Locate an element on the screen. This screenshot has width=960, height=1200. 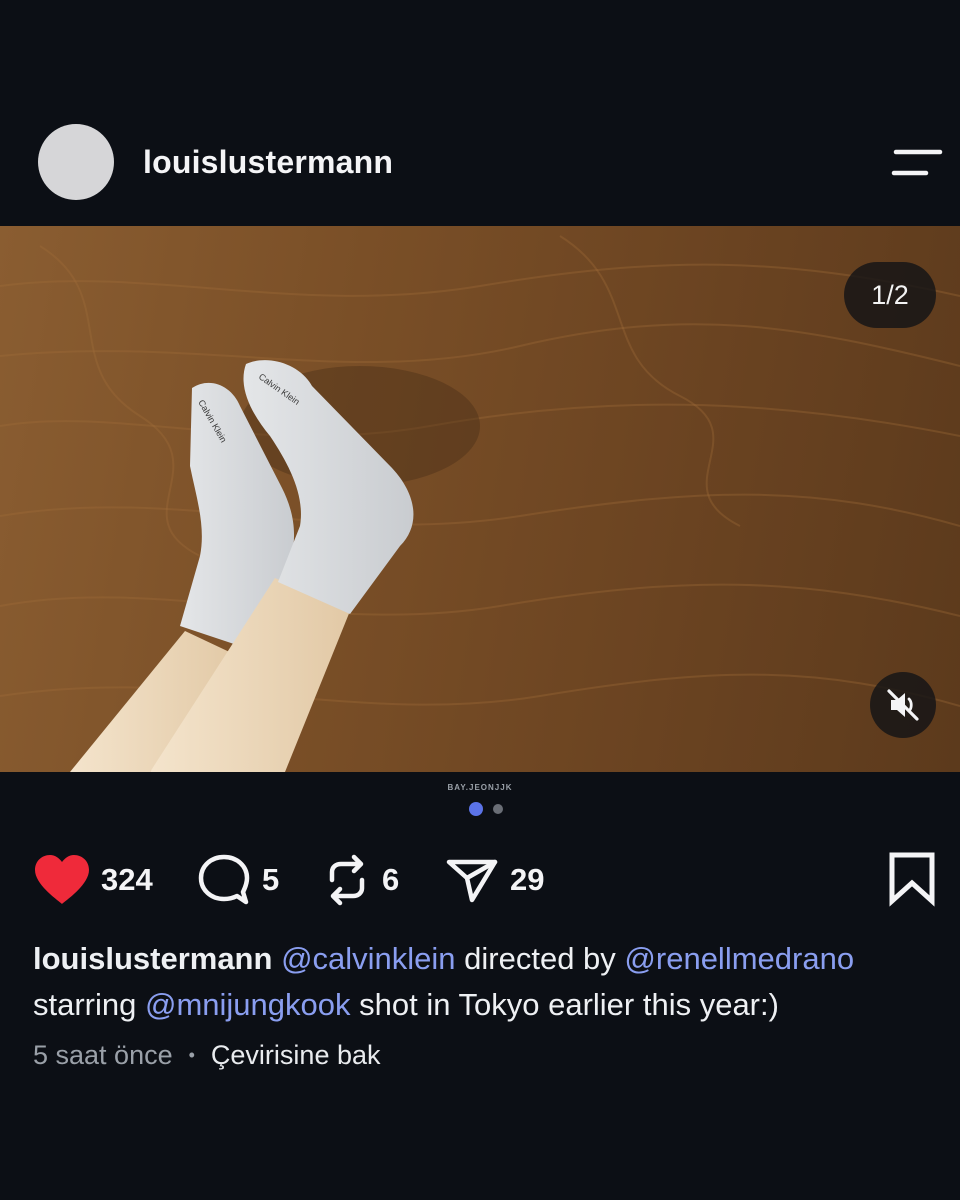
bookmark-icon is located at coordinates (912, 879).